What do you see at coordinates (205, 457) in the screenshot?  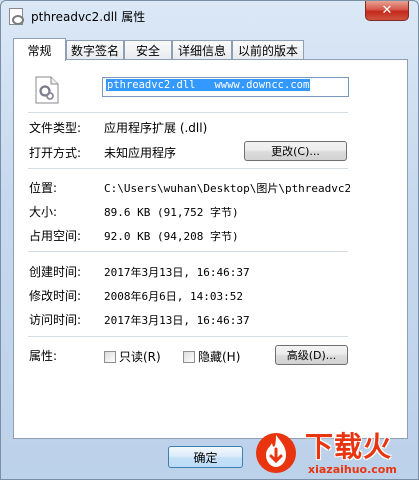 I see `ok-button: 确定` at bounding box center [205, 457].